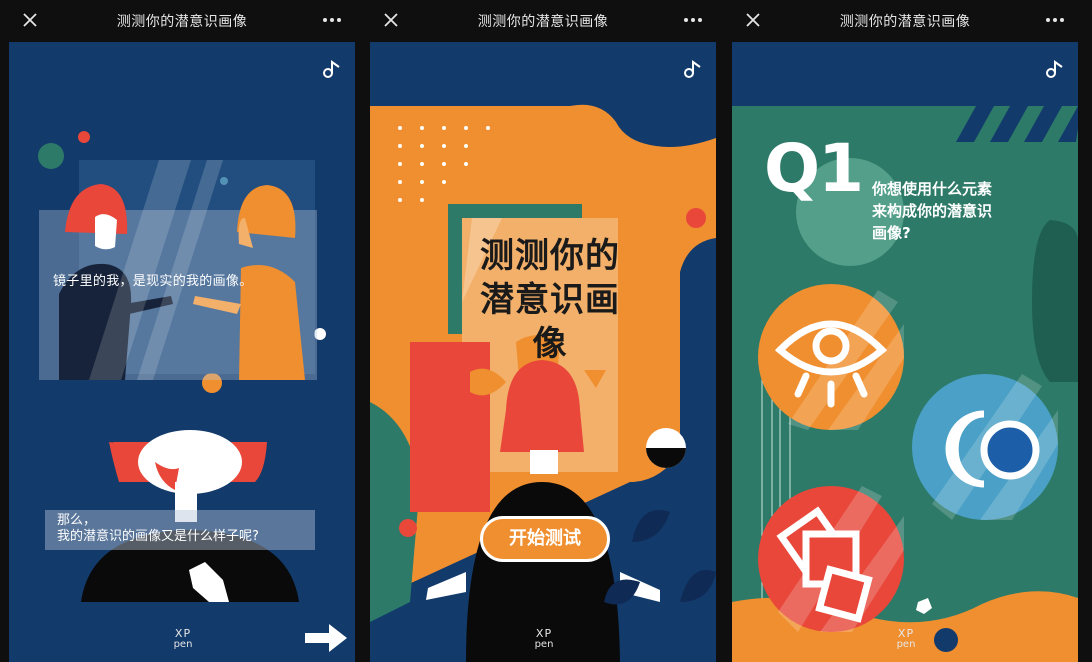 The width and height of the screenshot is (1092, 662). Describe the element at coordinates (545, 539) in the screenshot. I see `start-test-button: 开始测试` at that location.